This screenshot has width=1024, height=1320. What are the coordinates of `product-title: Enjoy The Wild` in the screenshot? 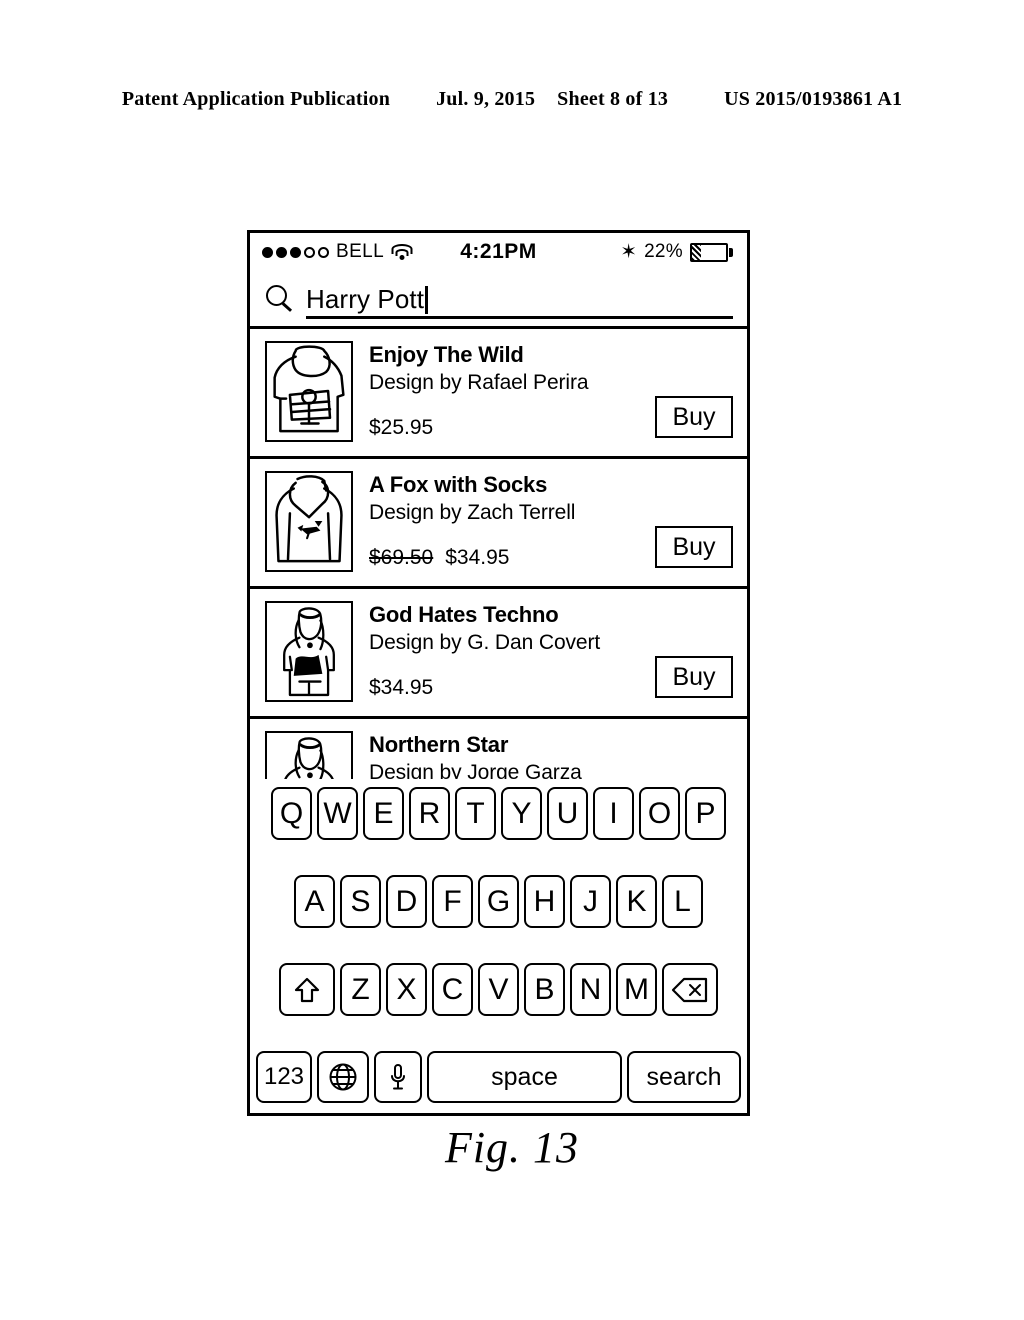 It's located at (446, 354).